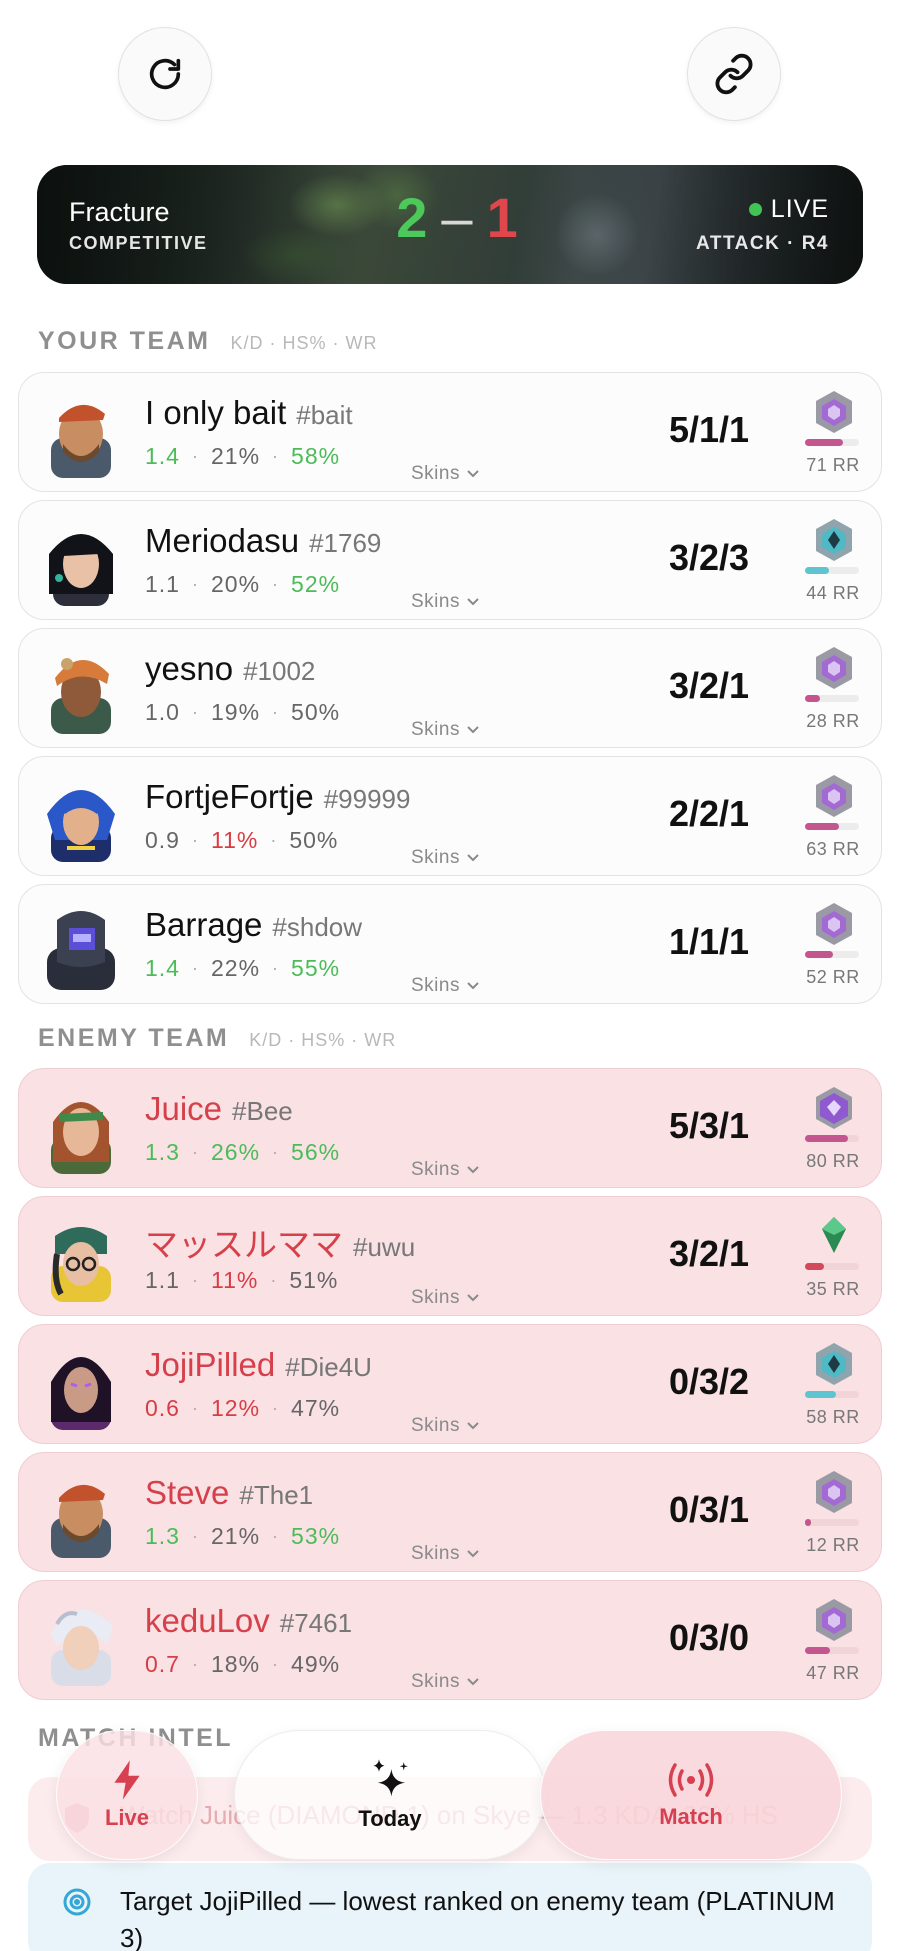 The height and width of the screenshot is (1951, 900). Describe the element at coordinates (210, 1364) in the screenshot. I see `player-name: JojiPilled` at that location.